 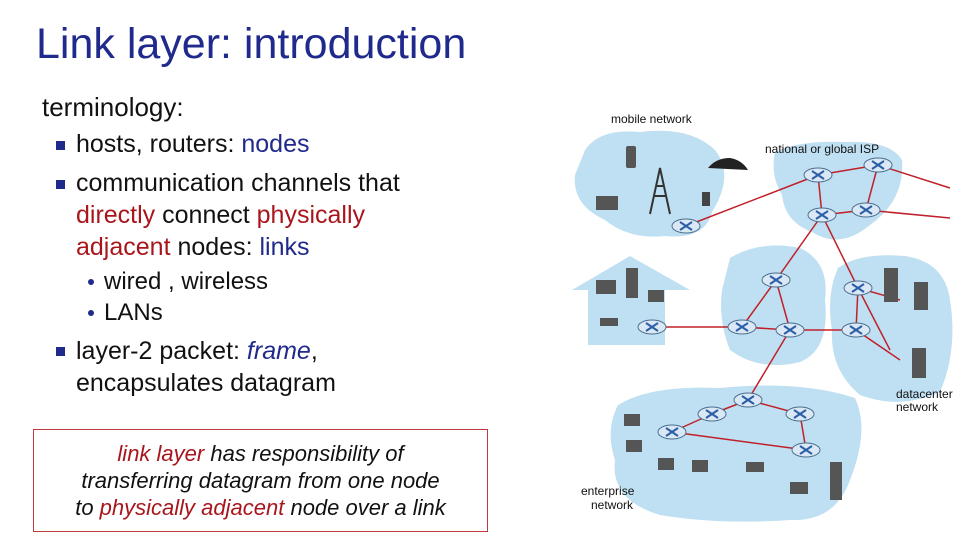 I want to click on callout-text: to, so click(x=87, y=507).